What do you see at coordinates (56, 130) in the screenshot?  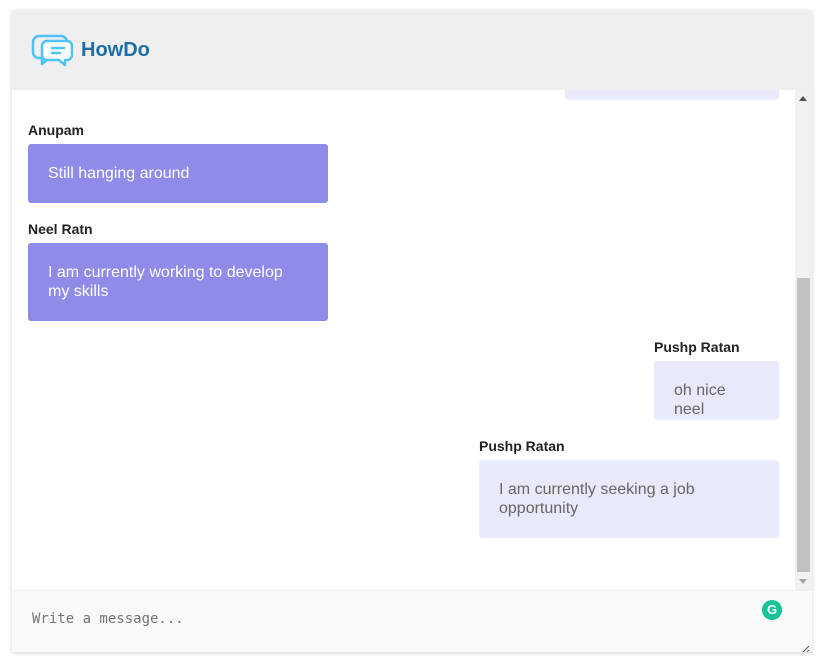 I see `message-sender: Anupam` at bounding box center [56, 130].